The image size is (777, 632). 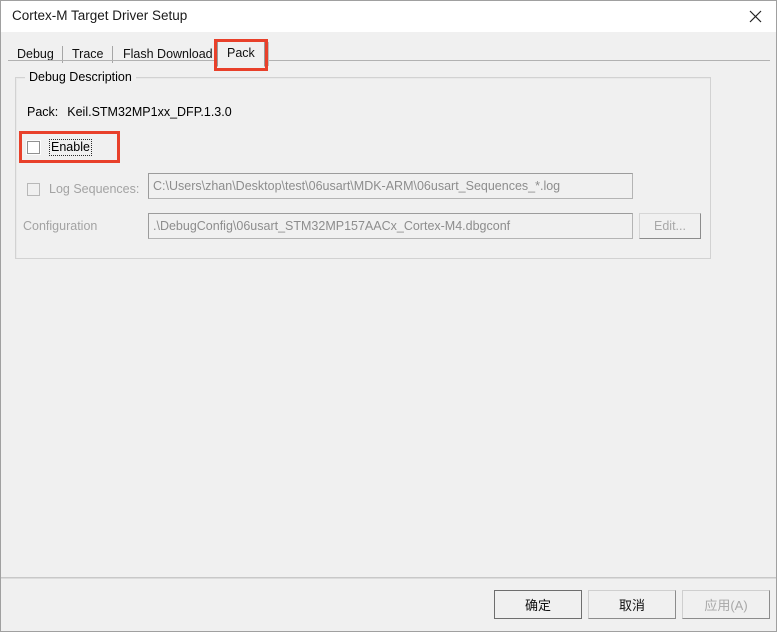 I want to click on tab-flash-download: Flash Download, so click(x=168, y=54).